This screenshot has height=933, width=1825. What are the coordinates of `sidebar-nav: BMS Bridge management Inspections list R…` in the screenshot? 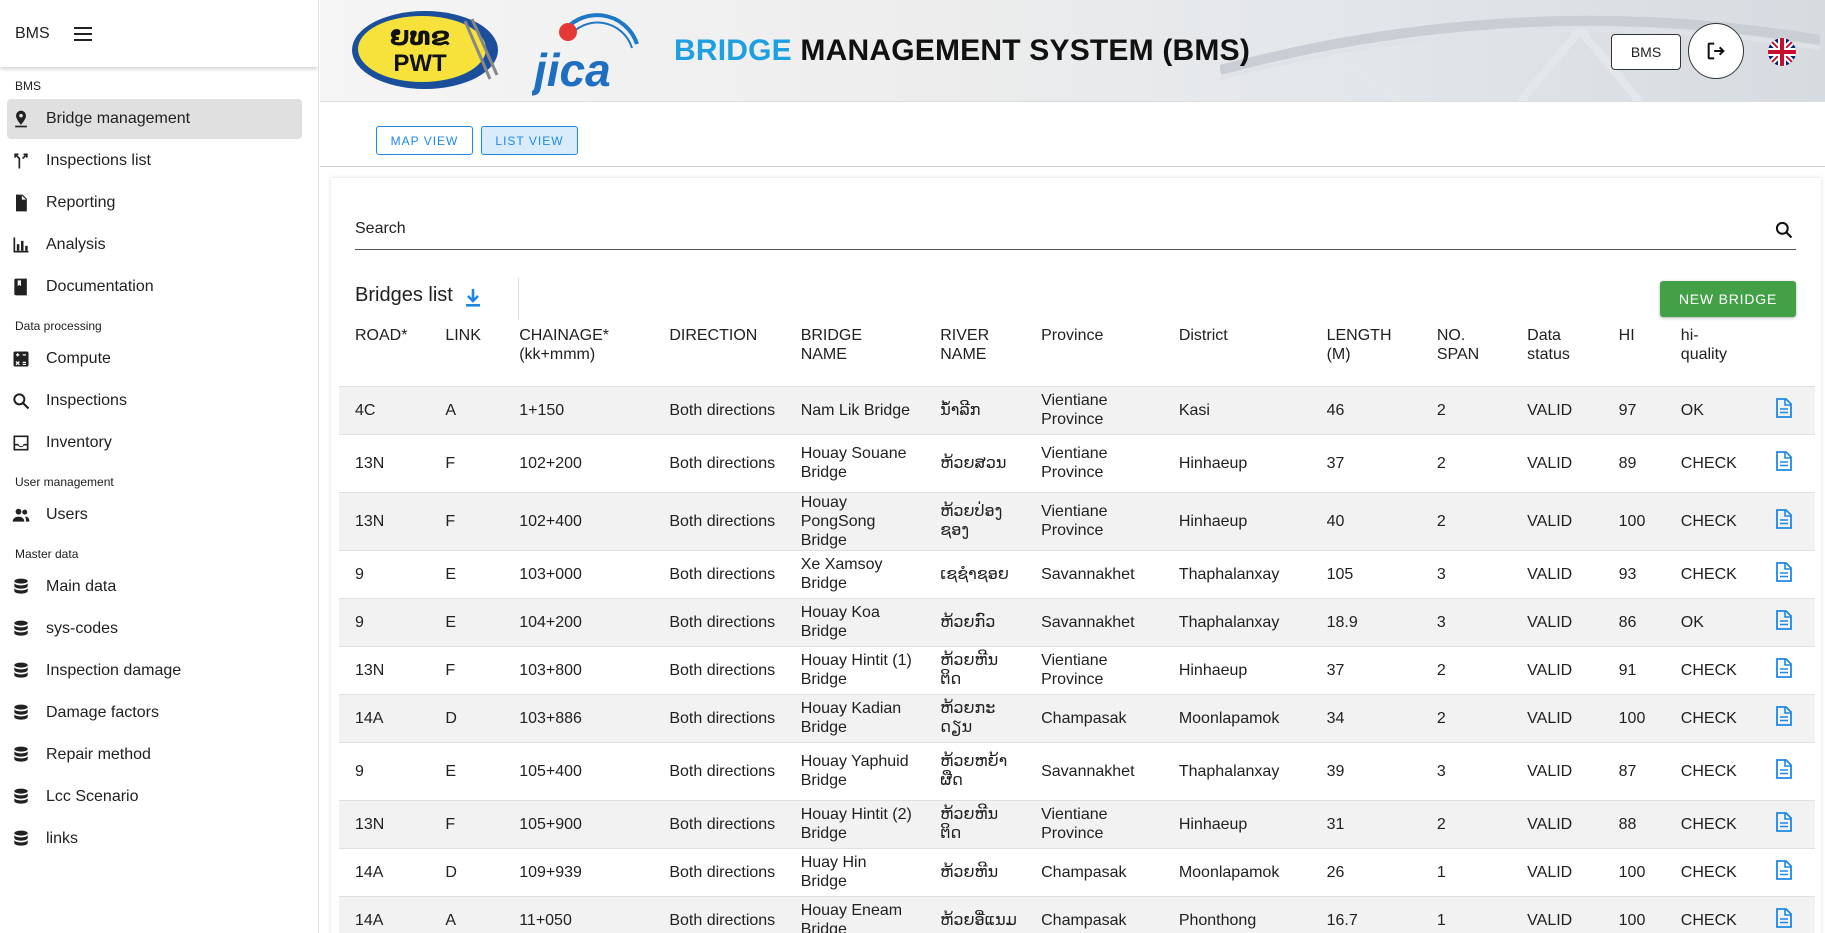 It's located at (159, 467).